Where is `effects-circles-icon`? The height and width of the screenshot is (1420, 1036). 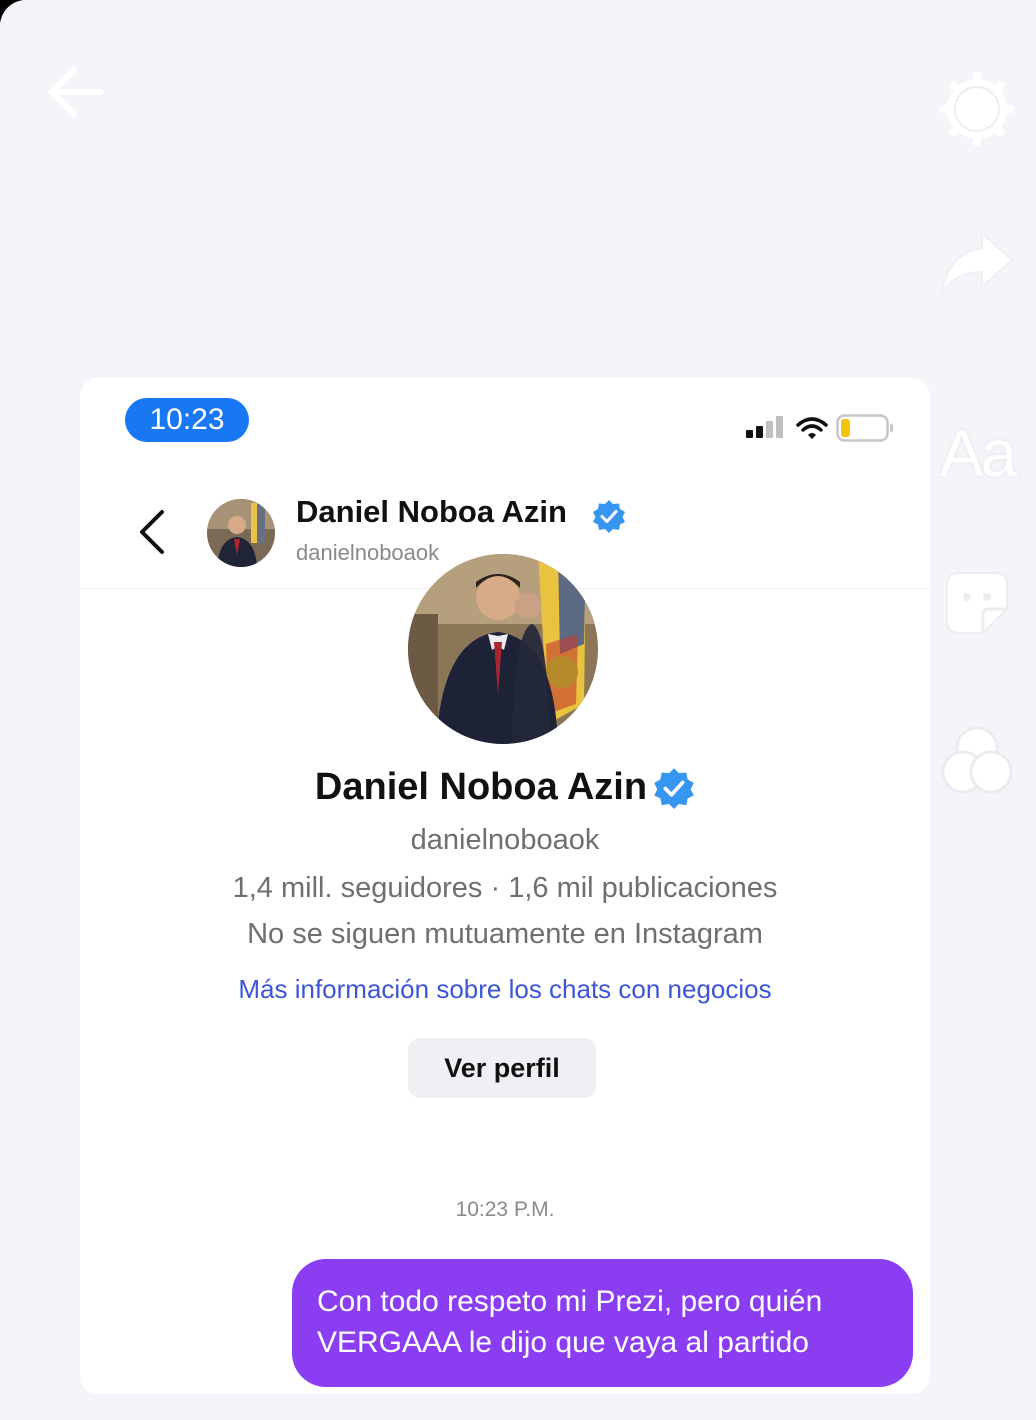 effects-circles-icon is located at coordinates (977, 760).